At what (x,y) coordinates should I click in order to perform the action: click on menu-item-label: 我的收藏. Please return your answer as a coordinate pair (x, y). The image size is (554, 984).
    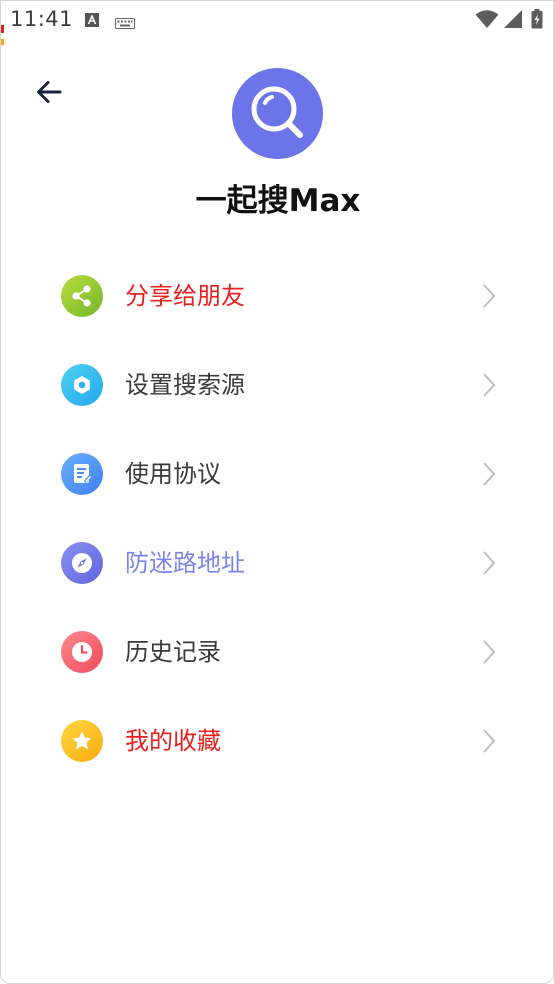
    Looking at the image, I should click on (173, 741).